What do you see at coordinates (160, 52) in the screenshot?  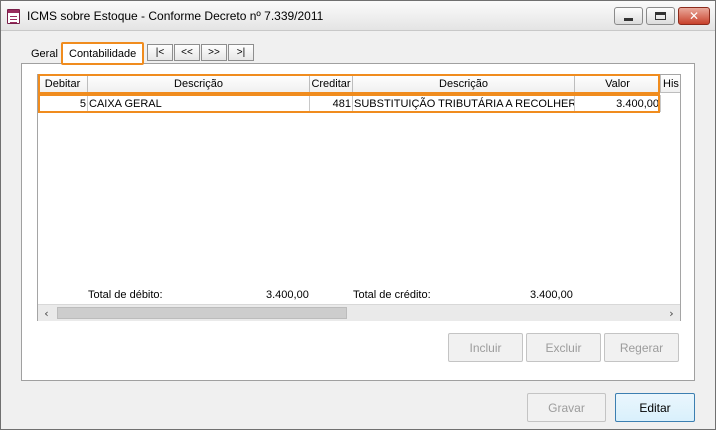 I see `first-record-button: |<` at bounding box center [160, 52].